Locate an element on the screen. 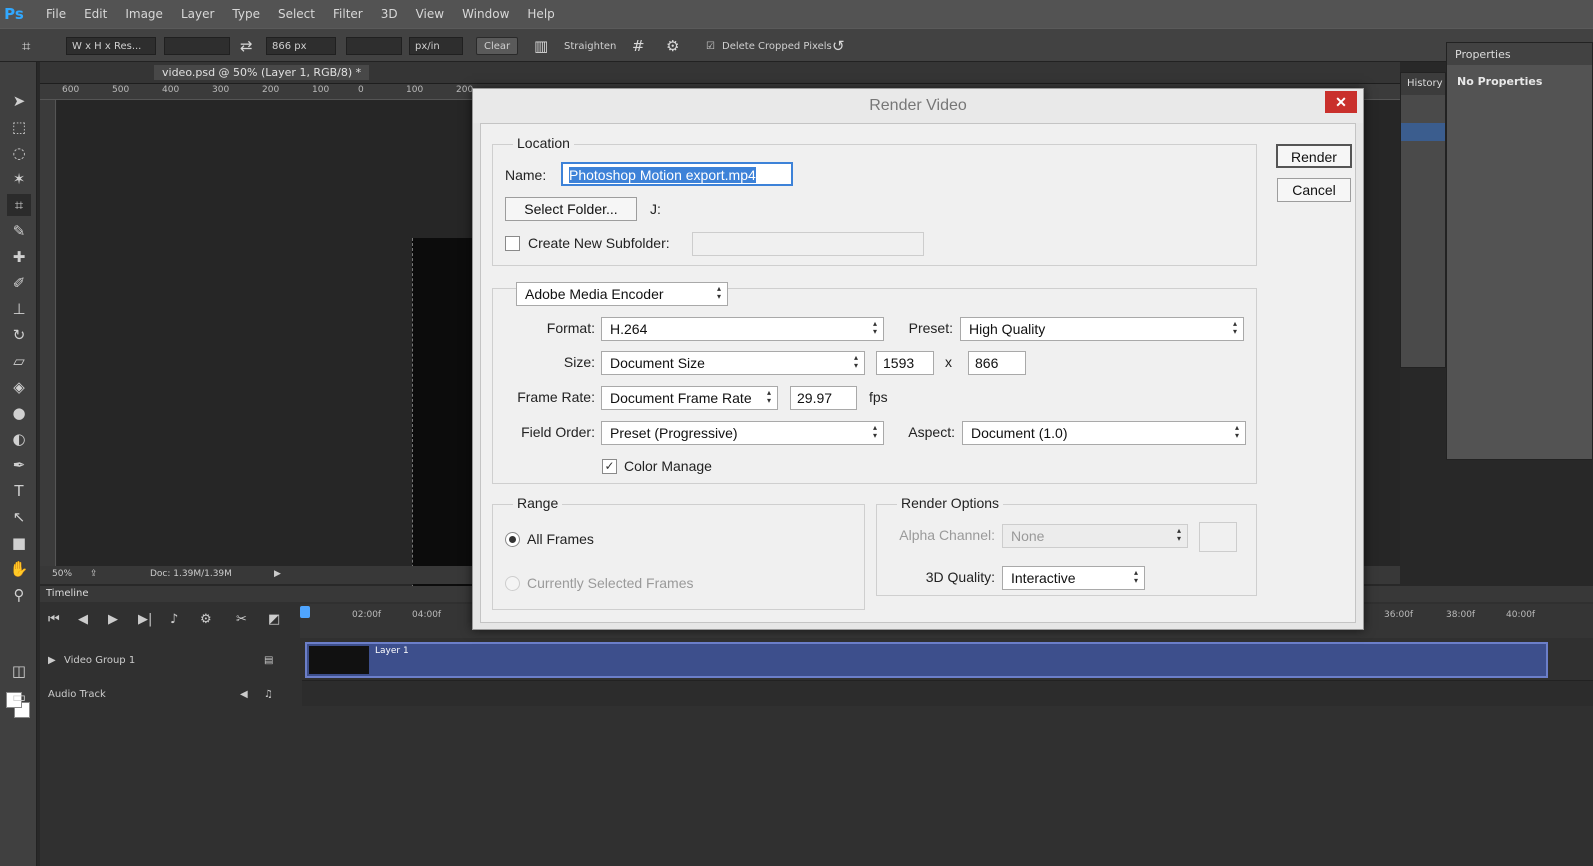 Image resolution: width=1593 pixels, height=866 pixels. audio-track-label: Audio Track is located at coordinates (77, 694).